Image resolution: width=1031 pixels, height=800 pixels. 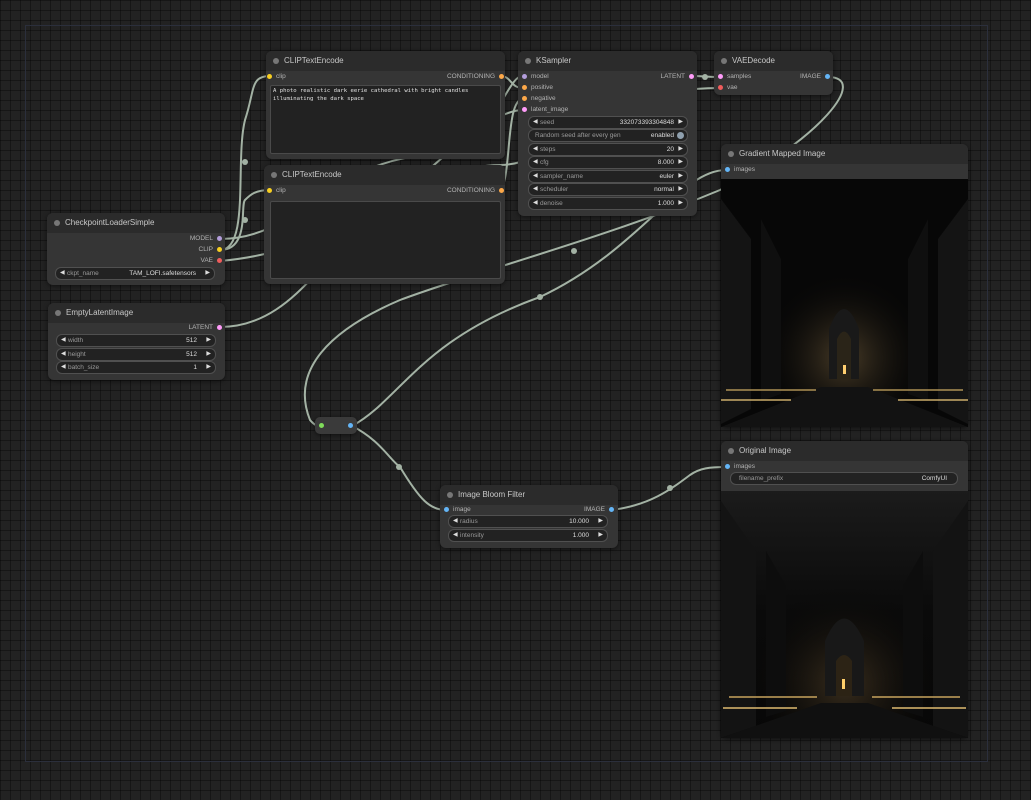 I want to click on reroute-input-socket-icon, so click(x=321, y=425).